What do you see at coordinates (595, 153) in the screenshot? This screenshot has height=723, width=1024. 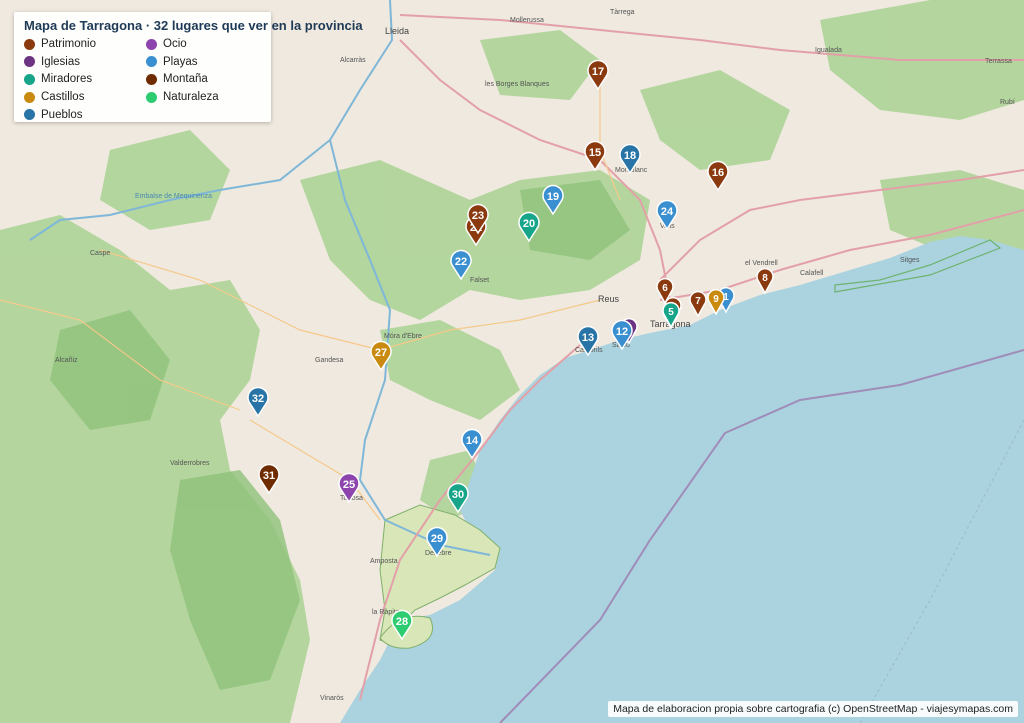 I see `marker-number-label: 15` at bounding box center [595, 153].